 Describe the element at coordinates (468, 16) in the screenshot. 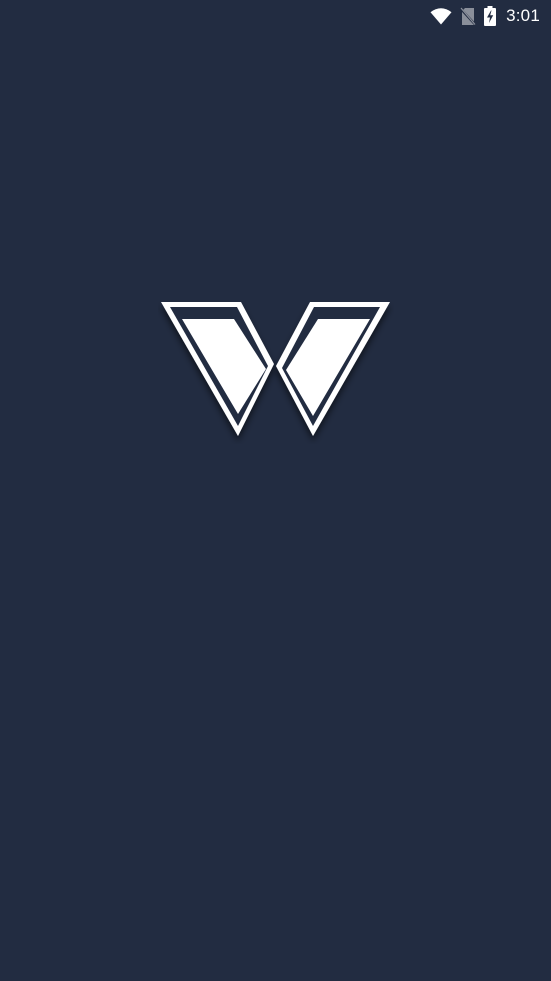

I see `no-sim-icon` at that location.